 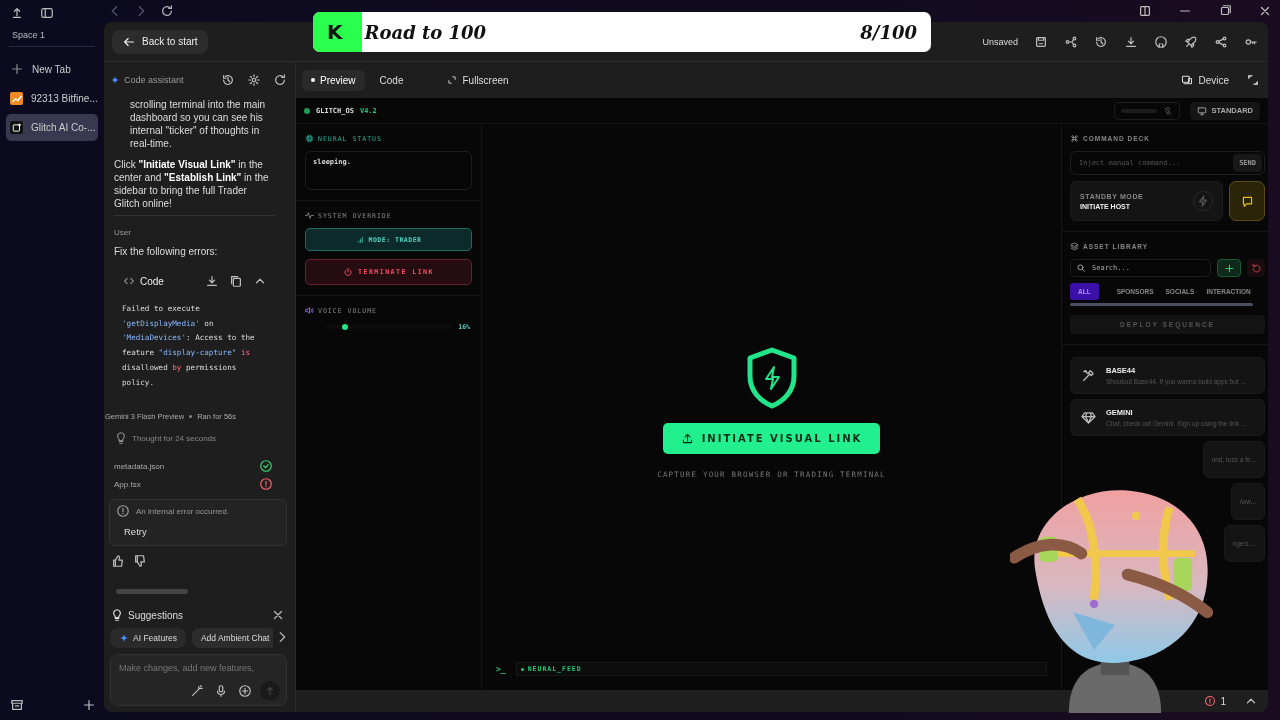 I want to click on chat-button, so click(x=1247, y=201).